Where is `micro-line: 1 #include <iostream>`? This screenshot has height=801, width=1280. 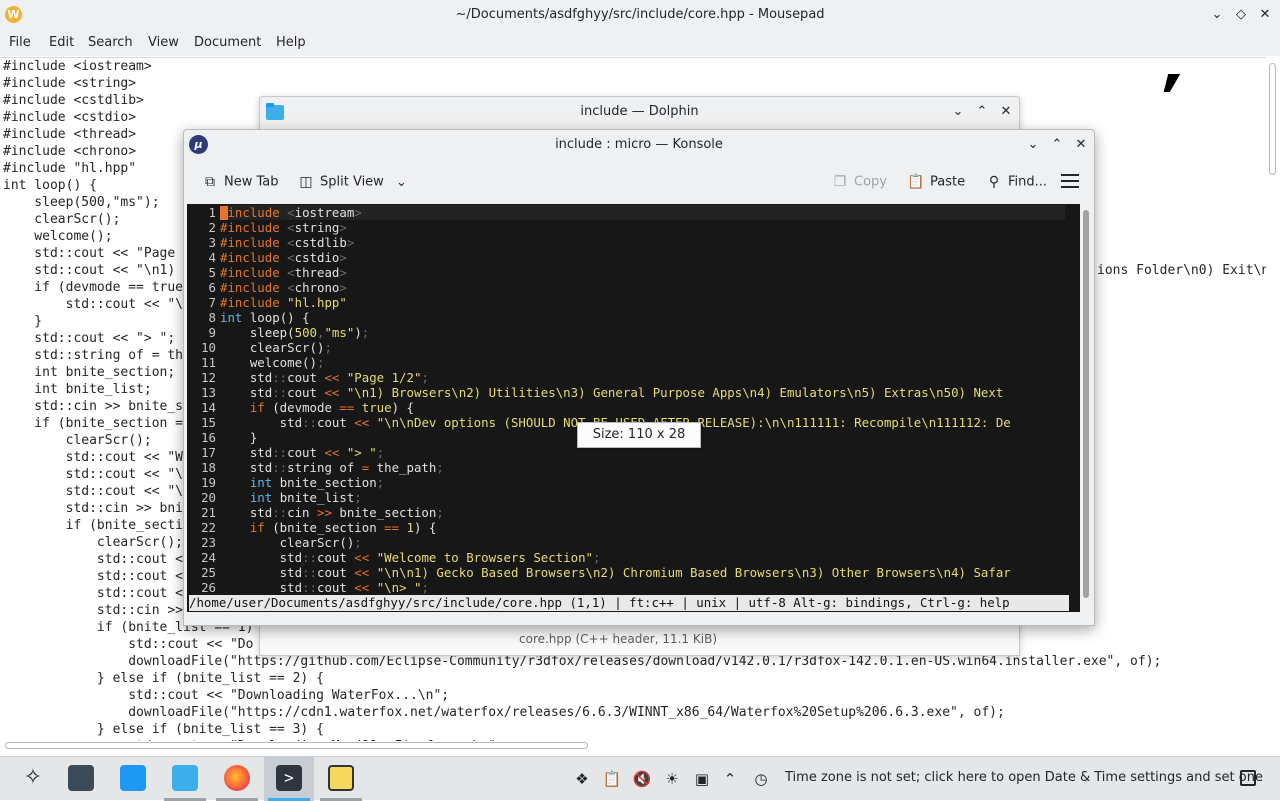 micro-line: 1 #include <iostream> is located at coordinates (627, 212).